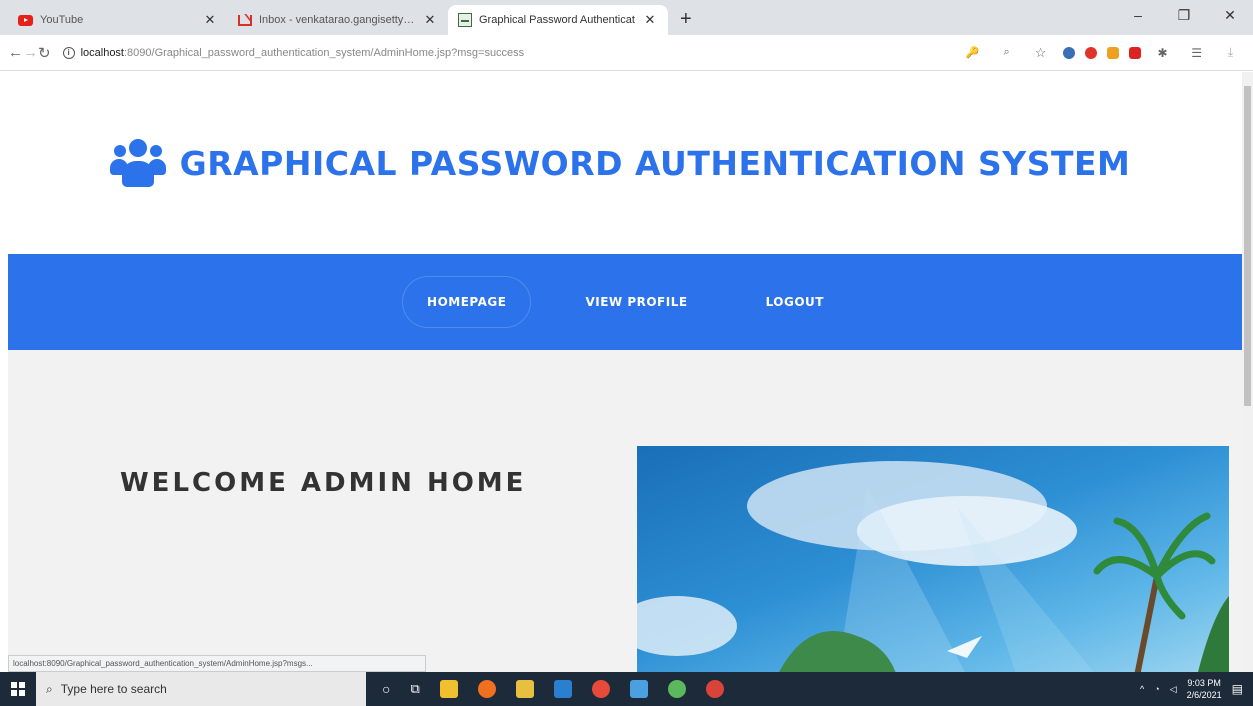 This screenshot has height=706, width=1253. I want to click on clock-date: 2/6/2021, so click(1204, 695).